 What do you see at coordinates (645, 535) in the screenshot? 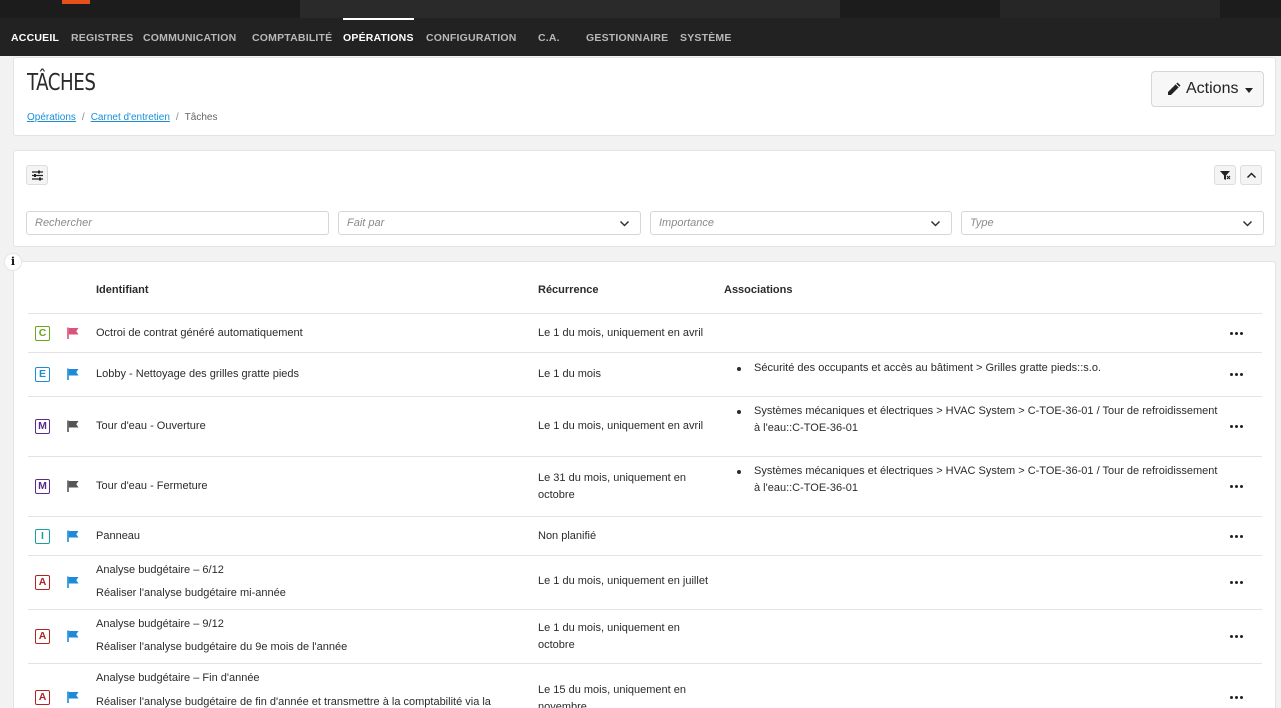
I see `table-row: I Panneau Non planifié` at bounding box center [645, 535].